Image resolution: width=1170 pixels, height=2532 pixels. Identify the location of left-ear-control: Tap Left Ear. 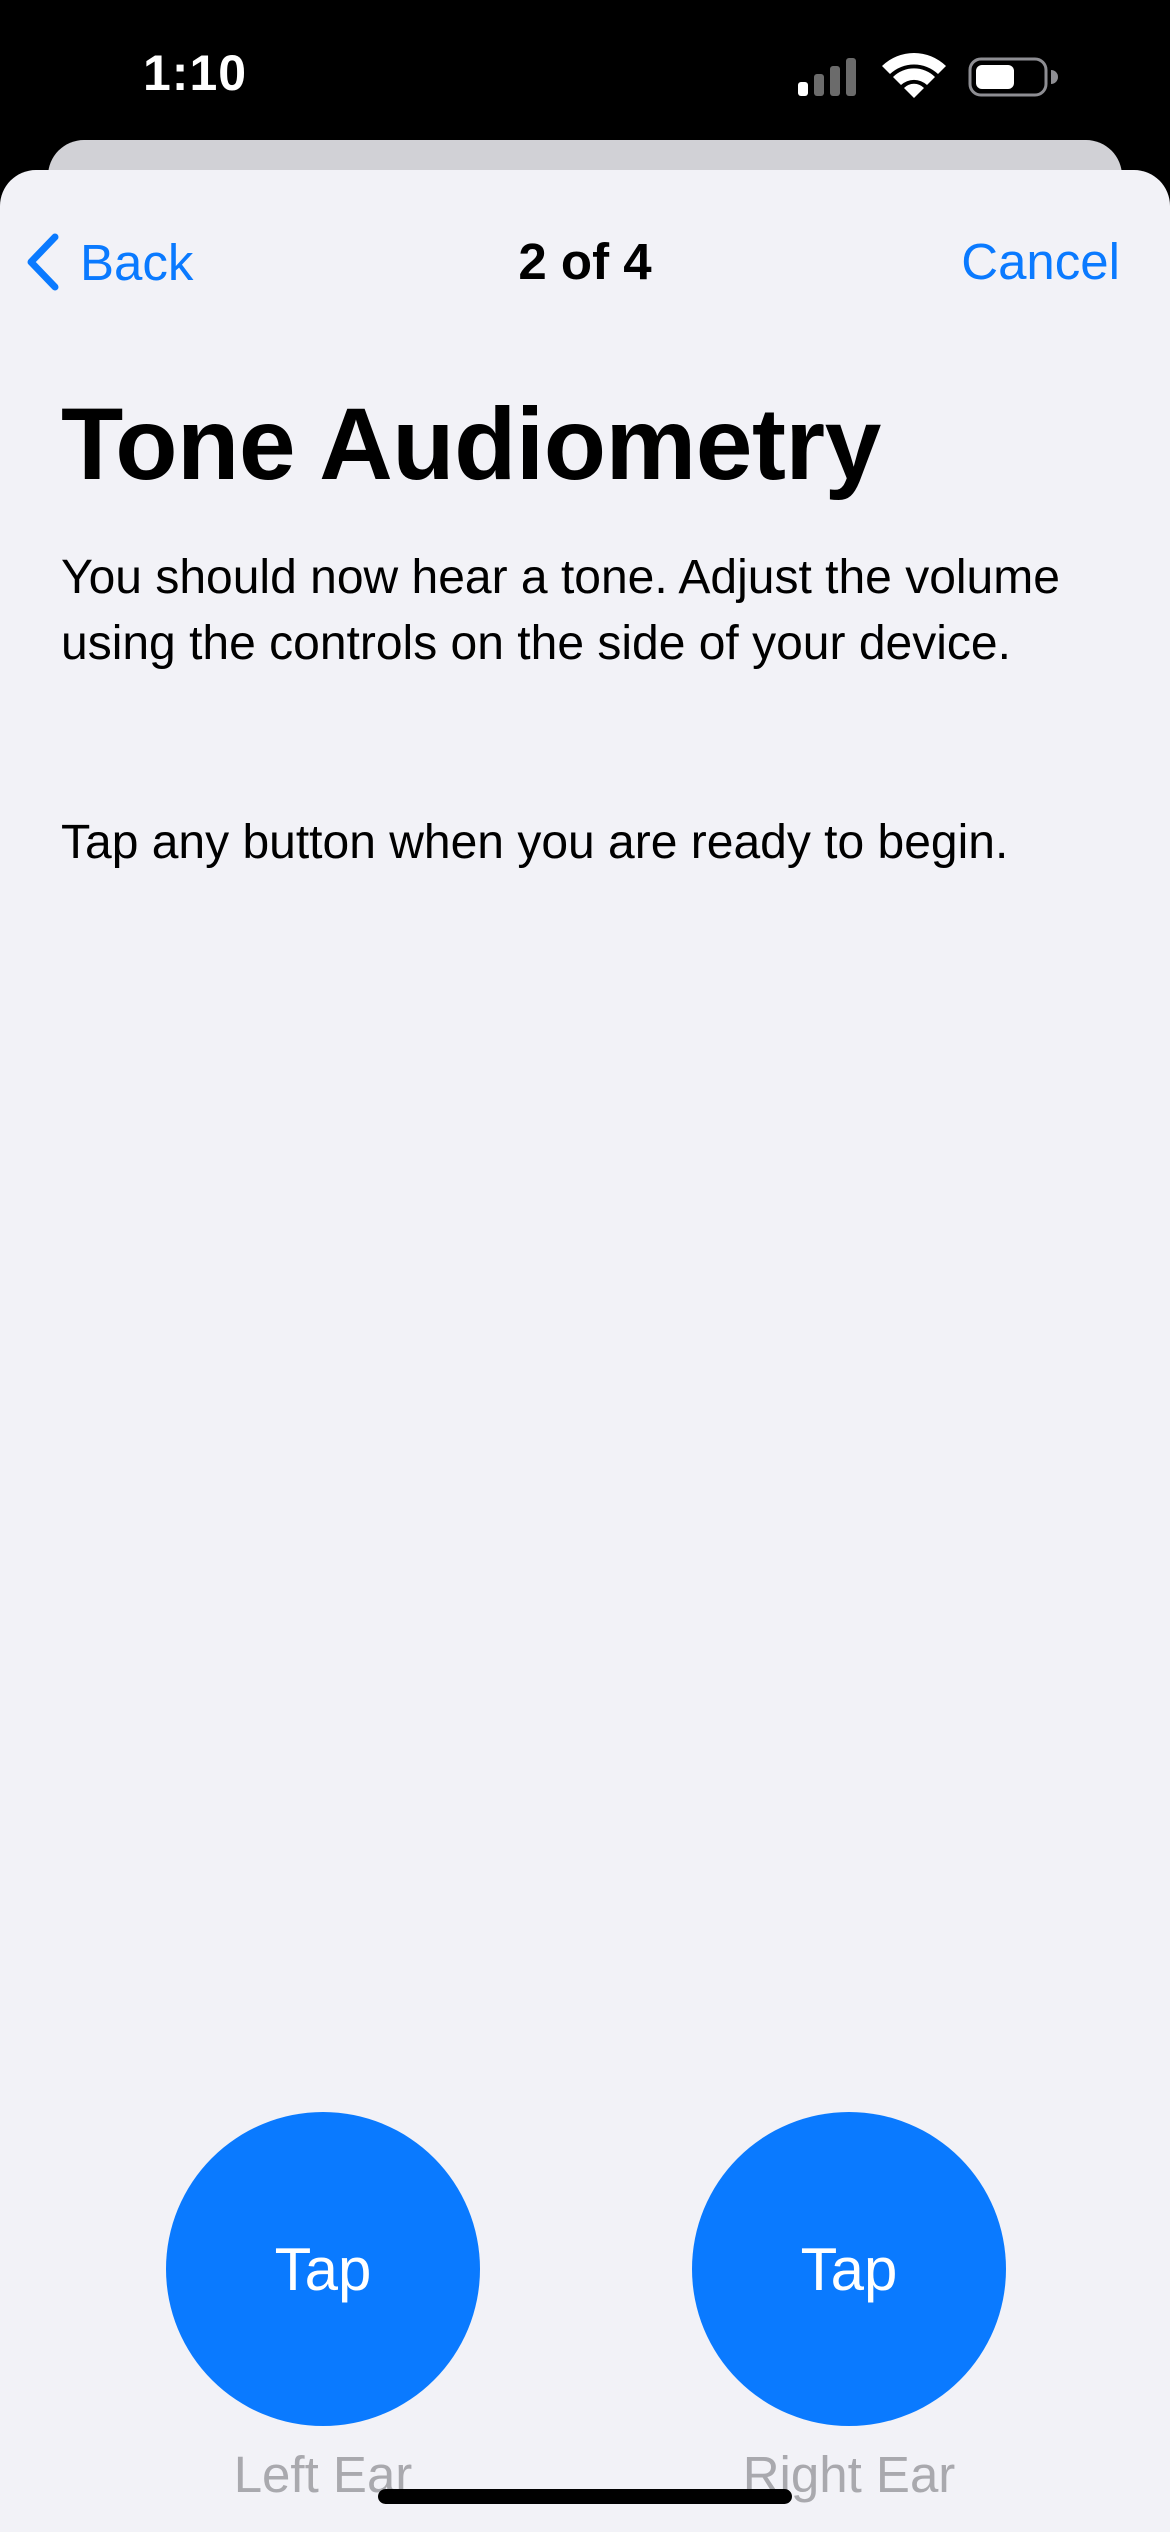
(323, 2311).